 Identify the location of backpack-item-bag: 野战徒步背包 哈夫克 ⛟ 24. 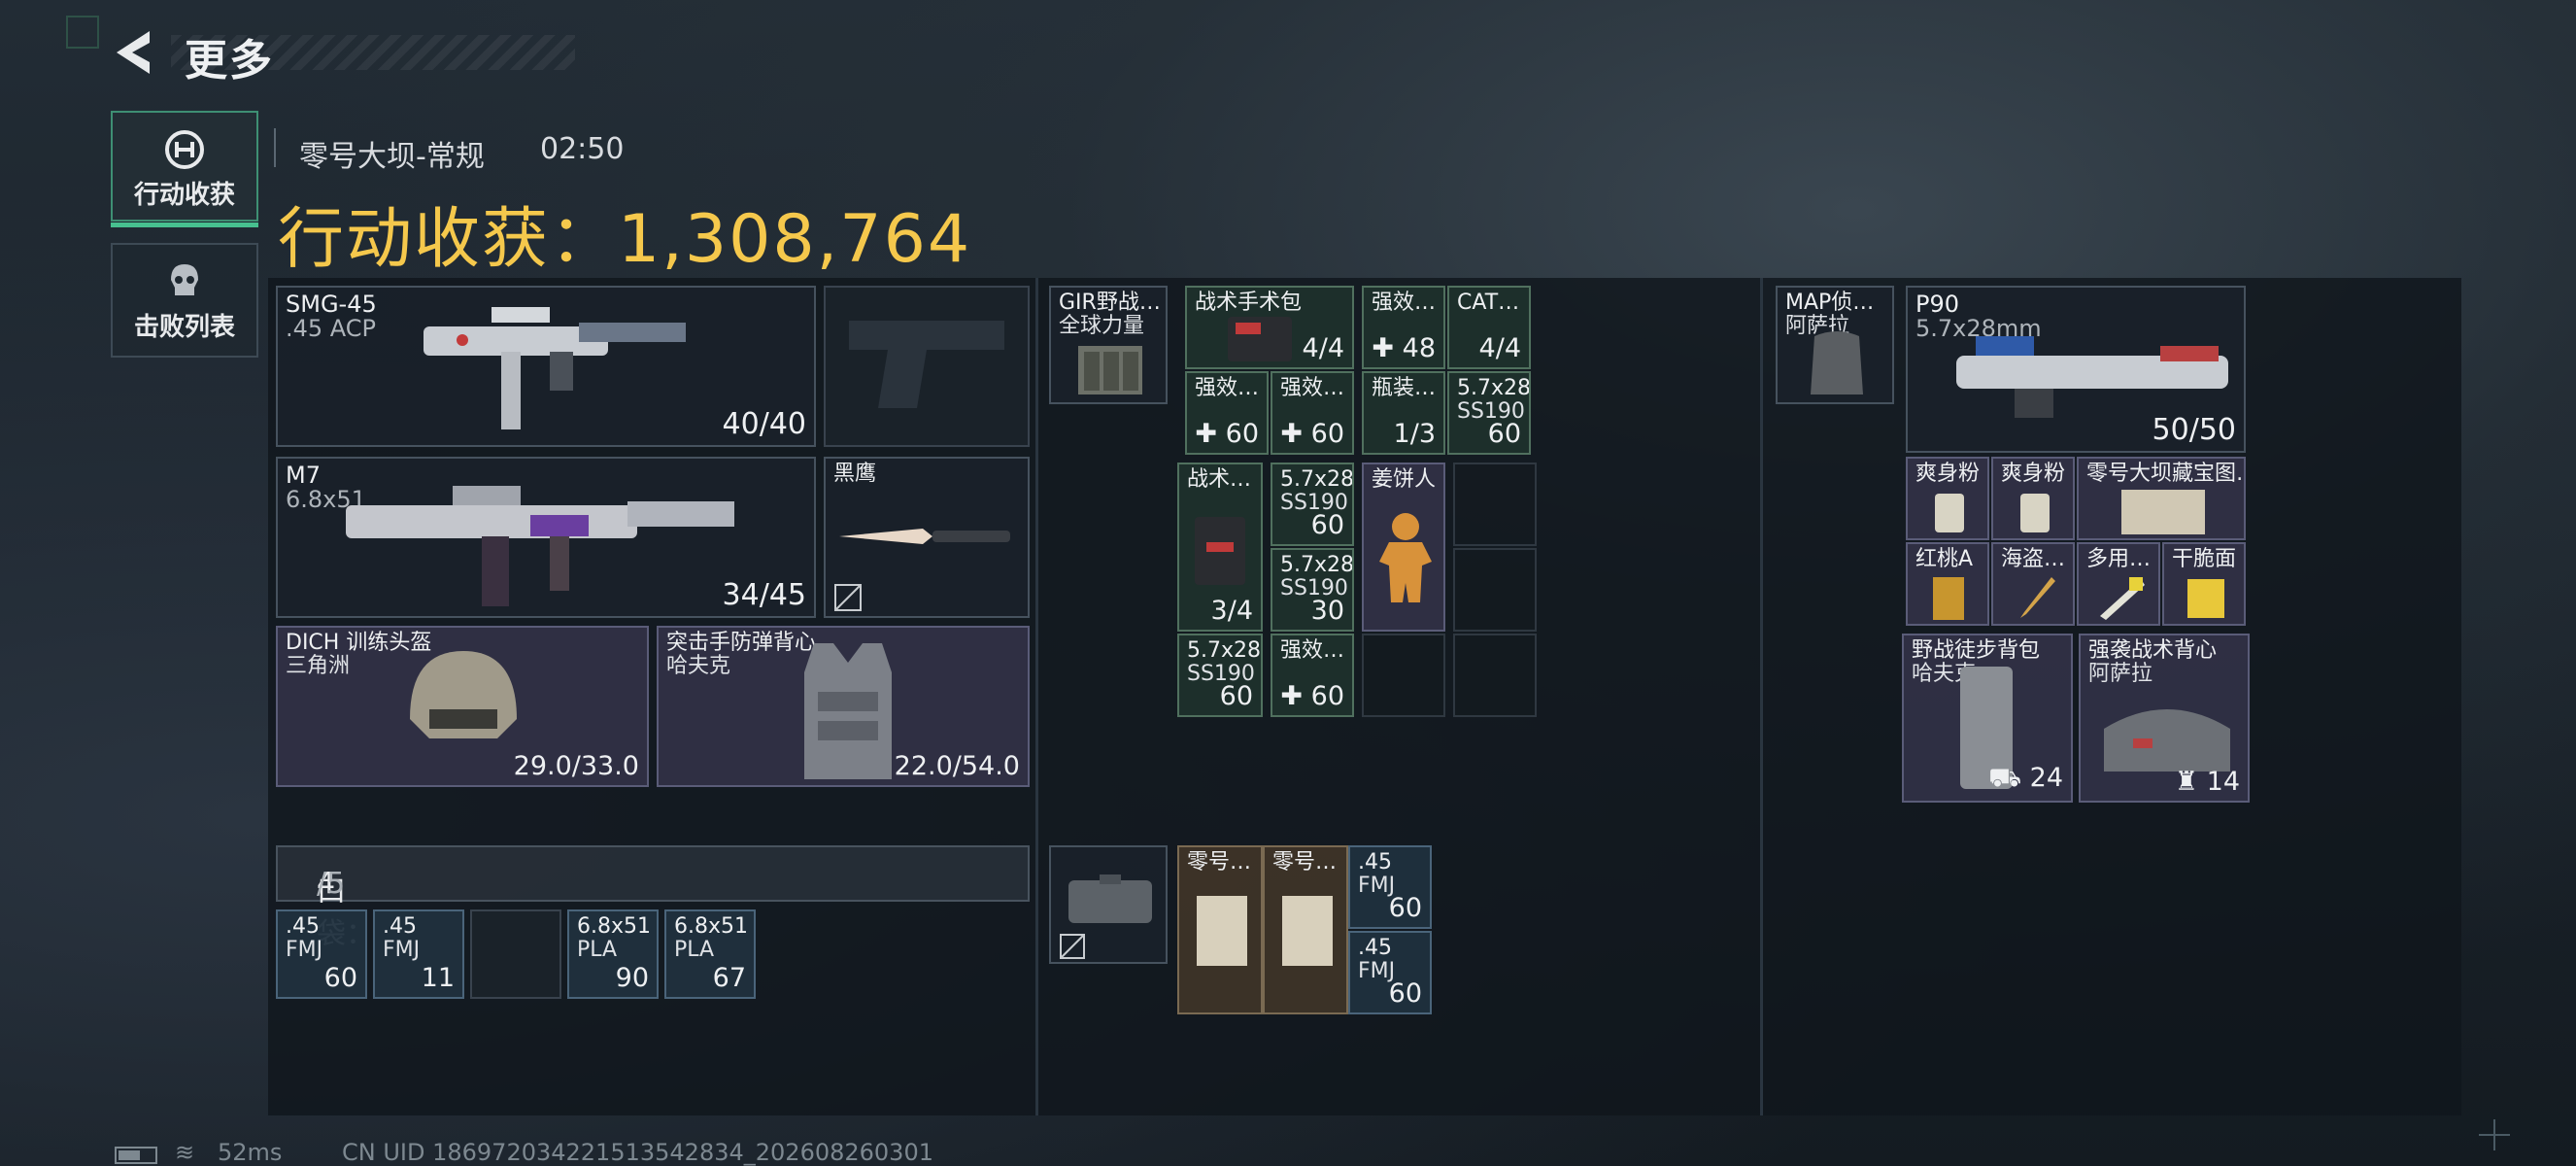
(1987, 718).